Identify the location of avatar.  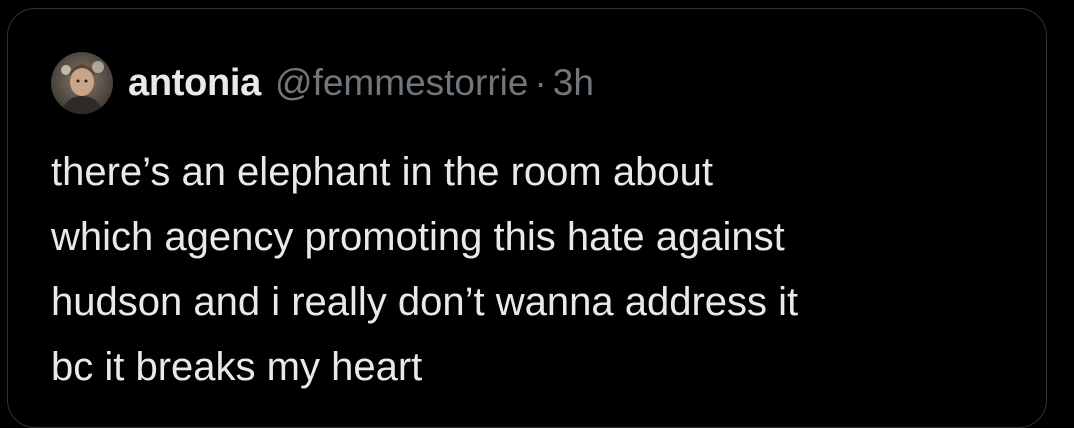
(82, 83).